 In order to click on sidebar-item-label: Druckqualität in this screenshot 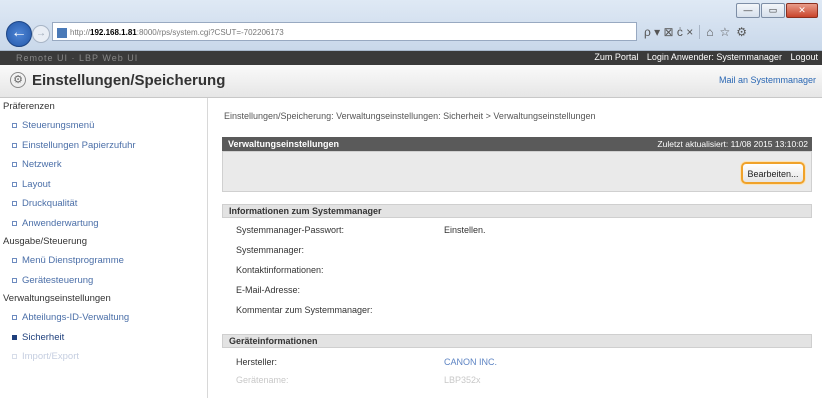, I will do `click(50, 203)`.